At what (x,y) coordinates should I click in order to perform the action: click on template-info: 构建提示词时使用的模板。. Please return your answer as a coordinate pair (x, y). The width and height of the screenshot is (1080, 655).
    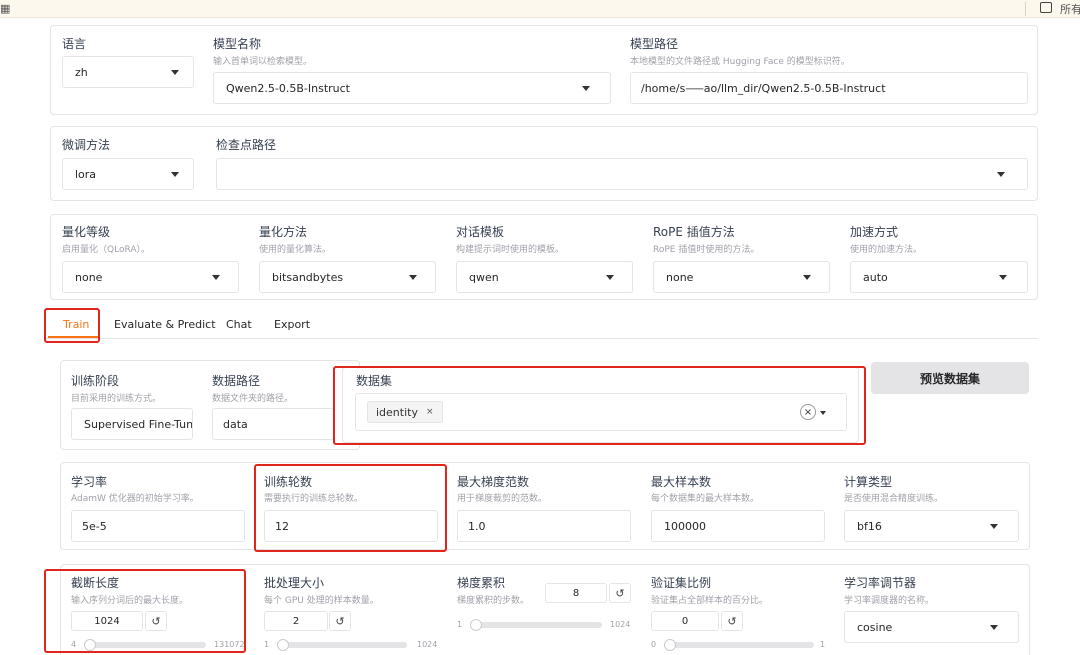
    Looking at the image, I should click on (510, 250).